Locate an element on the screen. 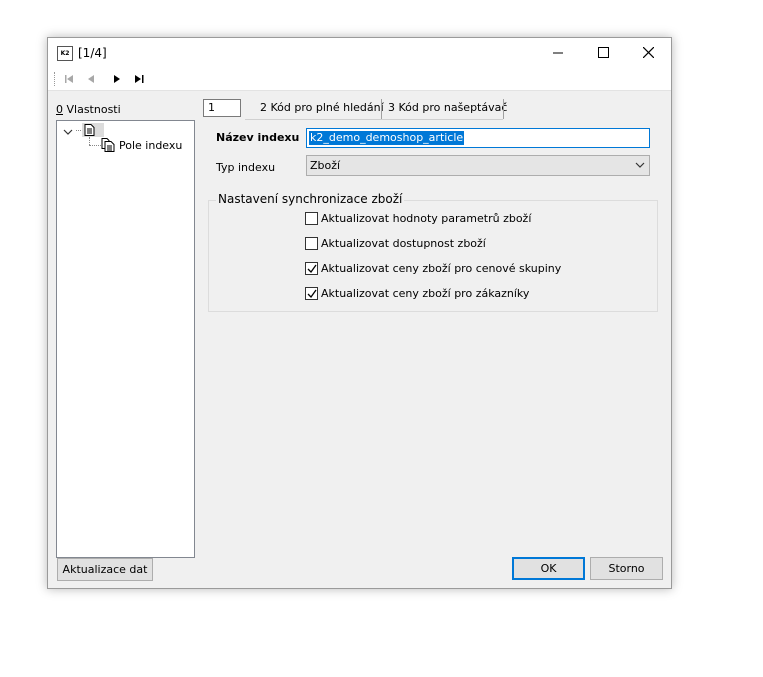 Image resolution: width=763 pixels, height=677 pixels. toolbar-grip is located at coordinates (55, 79).